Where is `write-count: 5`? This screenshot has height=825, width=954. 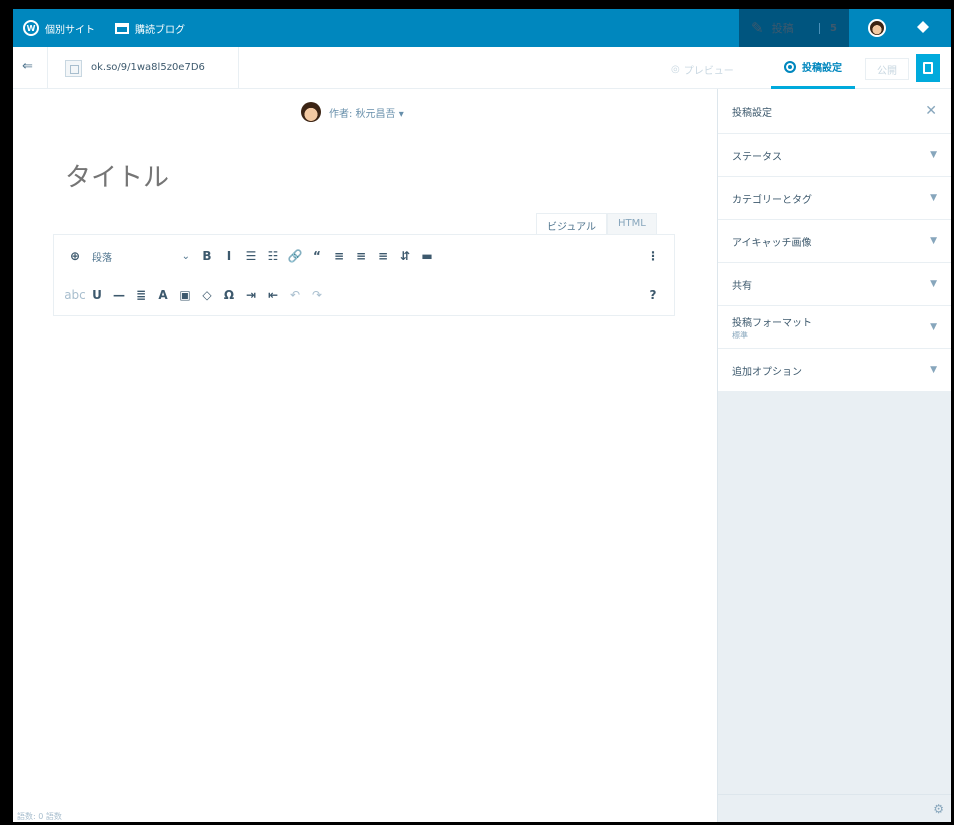
write-count: 5 is located at coordinates (828, 28).